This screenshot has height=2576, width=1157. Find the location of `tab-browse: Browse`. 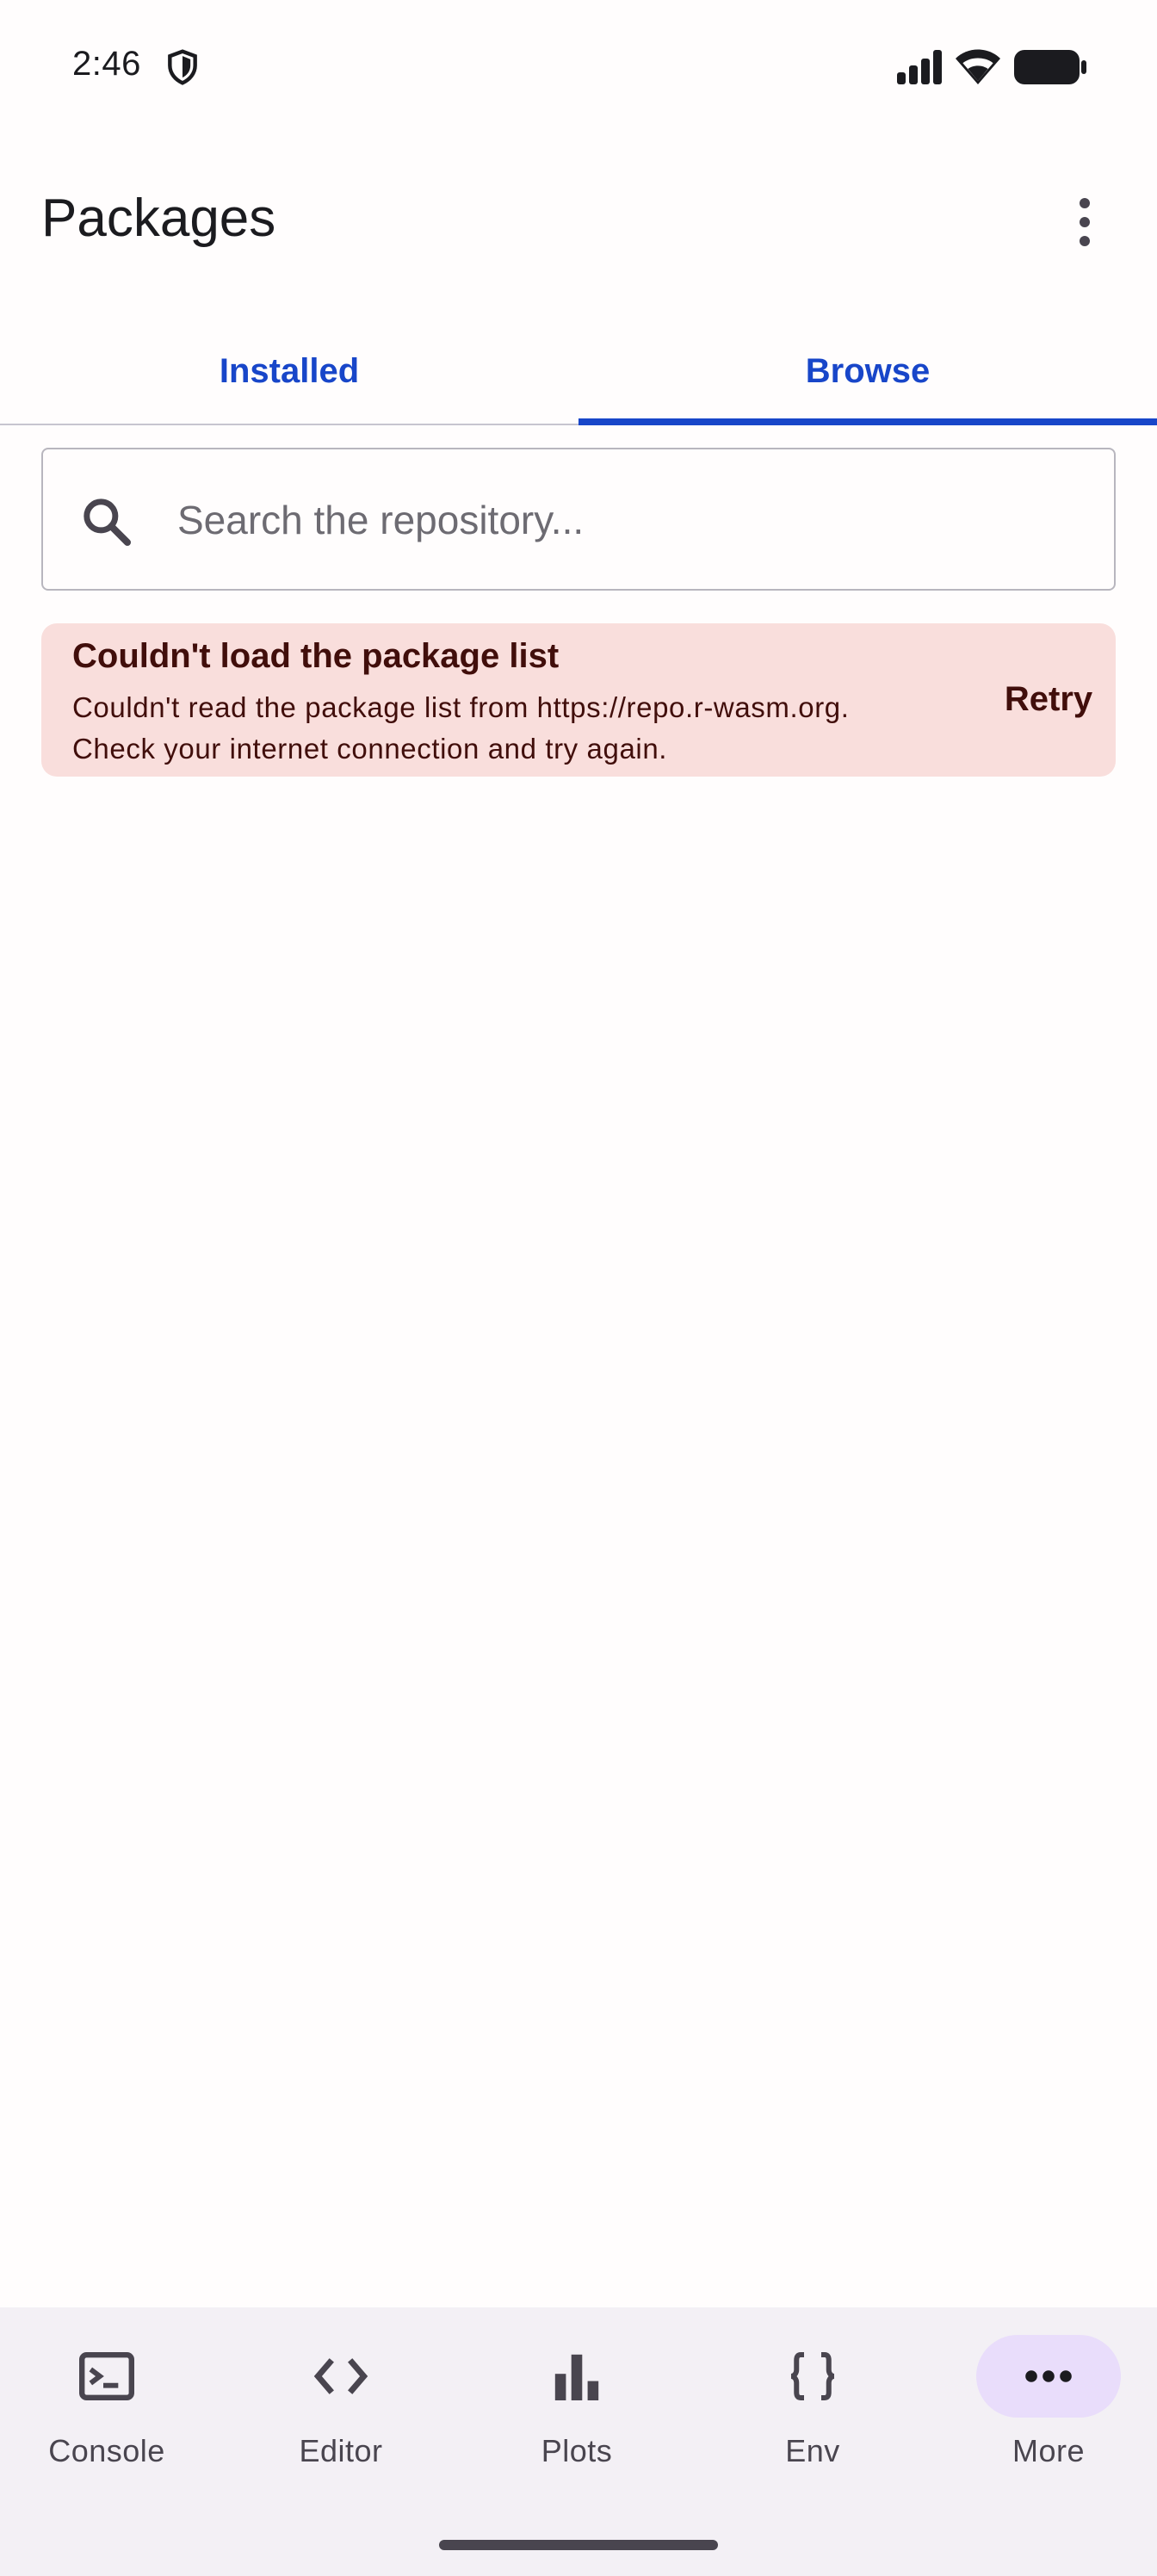

tab-browse: Browse is located at coordinates (867, 372).